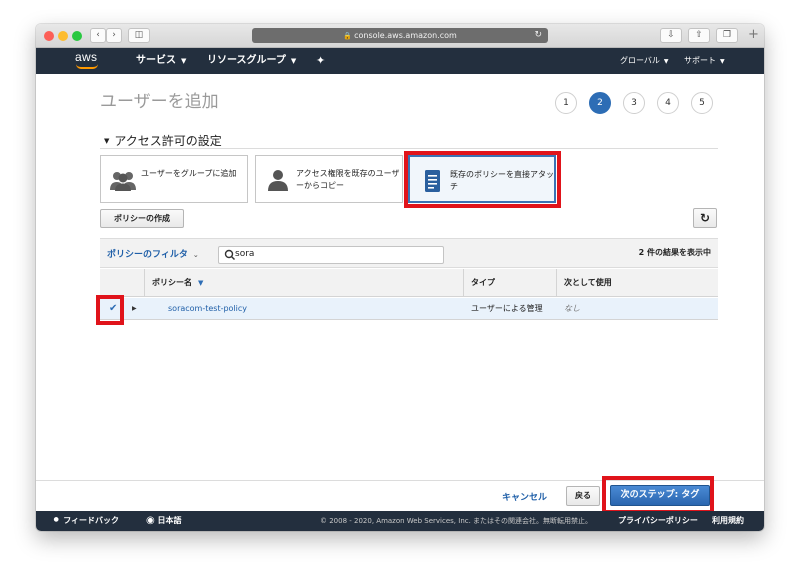  I want to click on header-label: ポリシー名, so click(172, 282).